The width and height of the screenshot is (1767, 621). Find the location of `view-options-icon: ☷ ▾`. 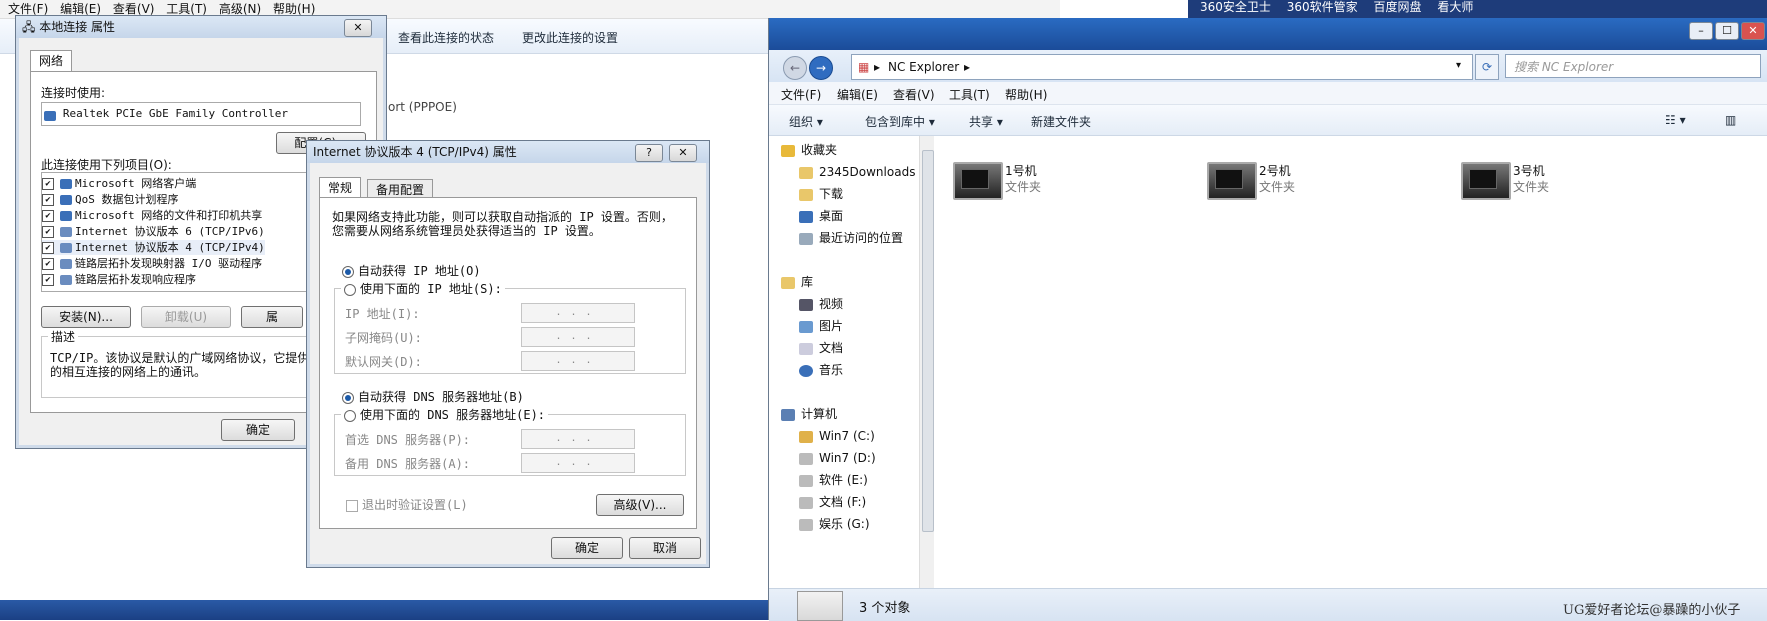

view-options-icon: ☷ ▾ is located at coordinates (1675, 120).